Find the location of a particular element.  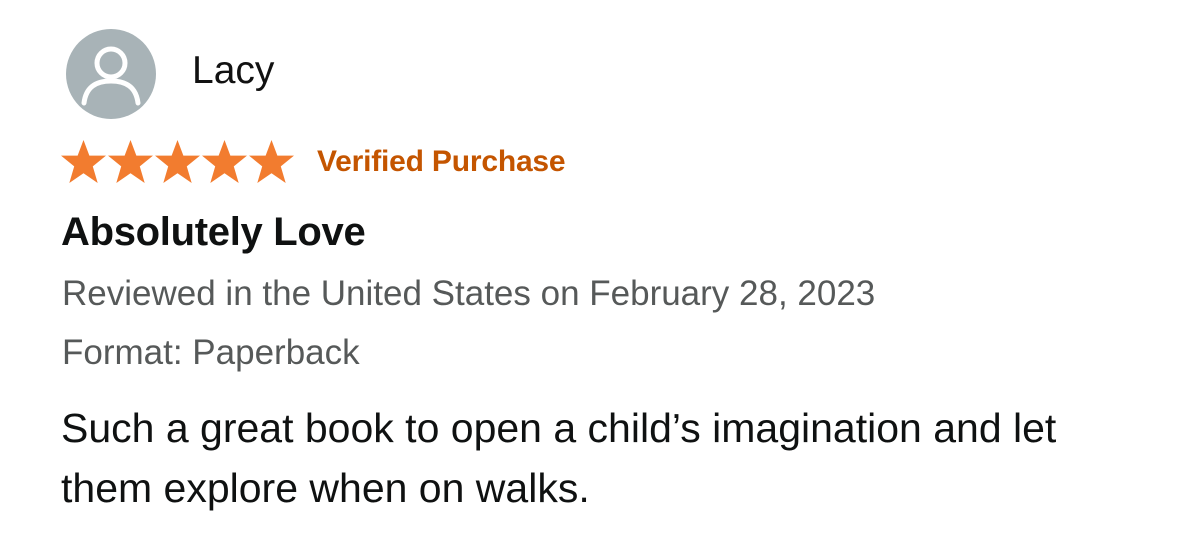

star-rating is located at coordinates (177, 161).